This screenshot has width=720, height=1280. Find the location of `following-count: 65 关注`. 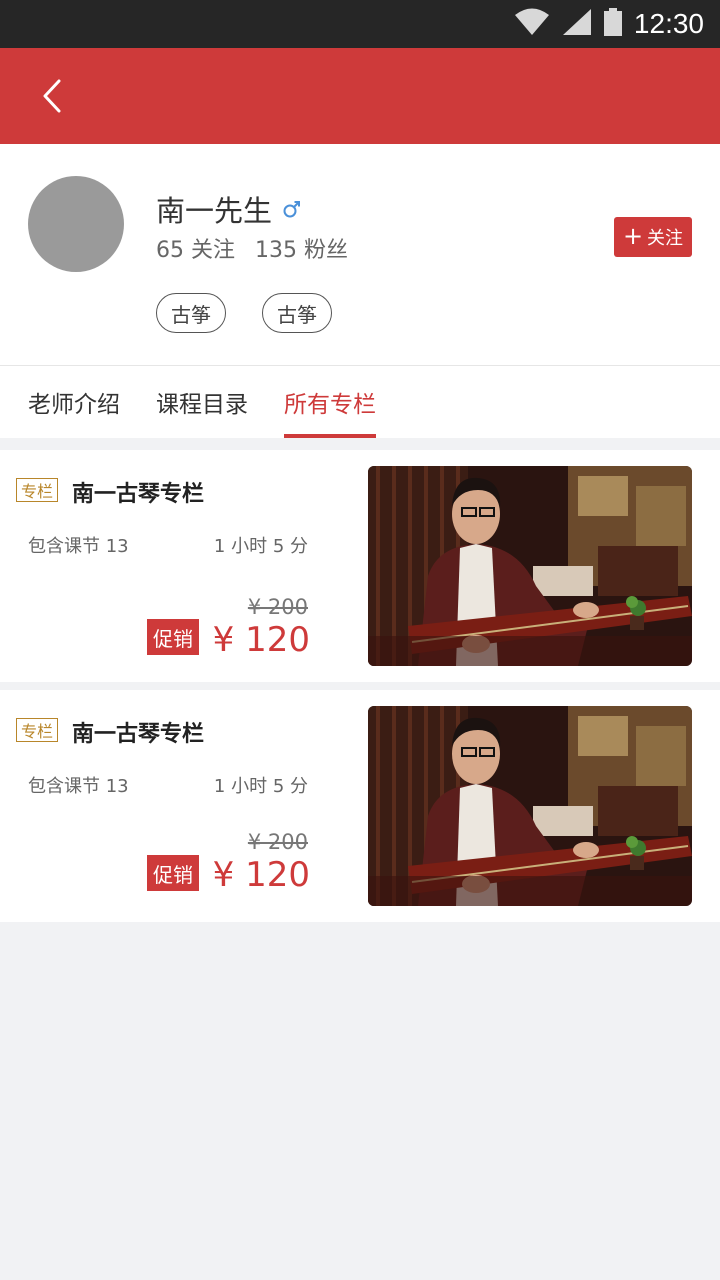

following-count: 65 关注 is located at coordinates (195, 248).